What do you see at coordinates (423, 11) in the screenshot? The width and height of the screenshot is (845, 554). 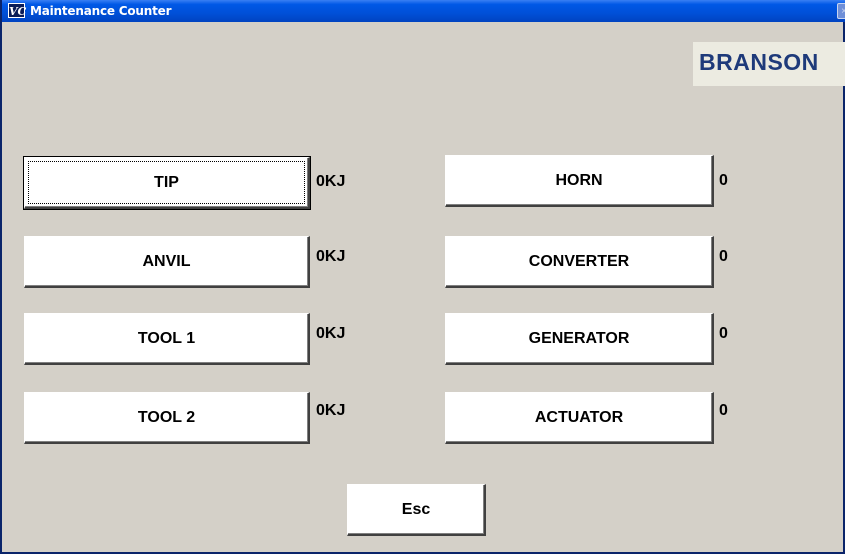 I see `title-bar: VC Maintenance Counter ×` at bounding box center [423, 11].